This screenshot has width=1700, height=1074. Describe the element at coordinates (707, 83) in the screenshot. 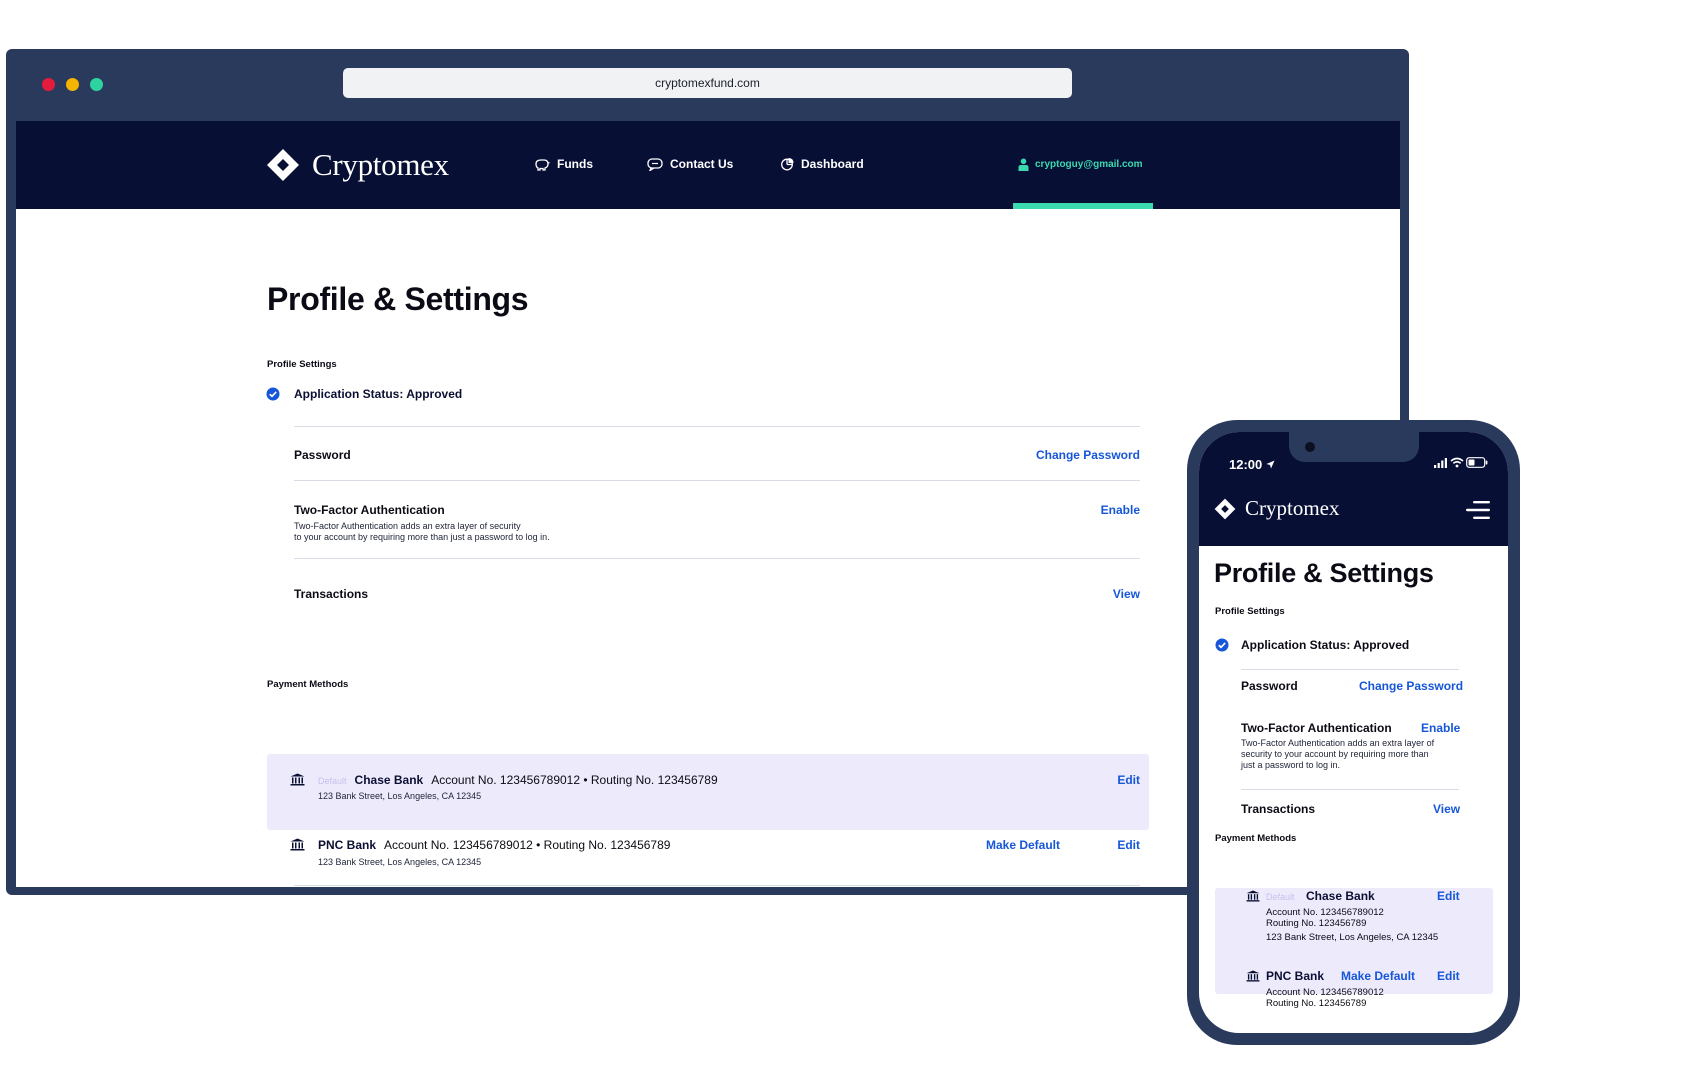

I see `address-bar: cryptomexfund.com` at that location.